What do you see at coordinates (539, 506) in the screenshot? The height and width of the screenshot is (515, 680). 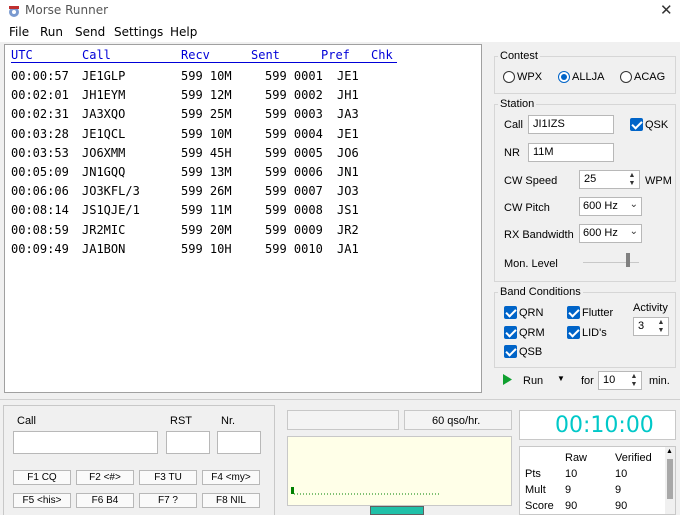 I see `score-row-label: Score` at bounding box center [539, 506].